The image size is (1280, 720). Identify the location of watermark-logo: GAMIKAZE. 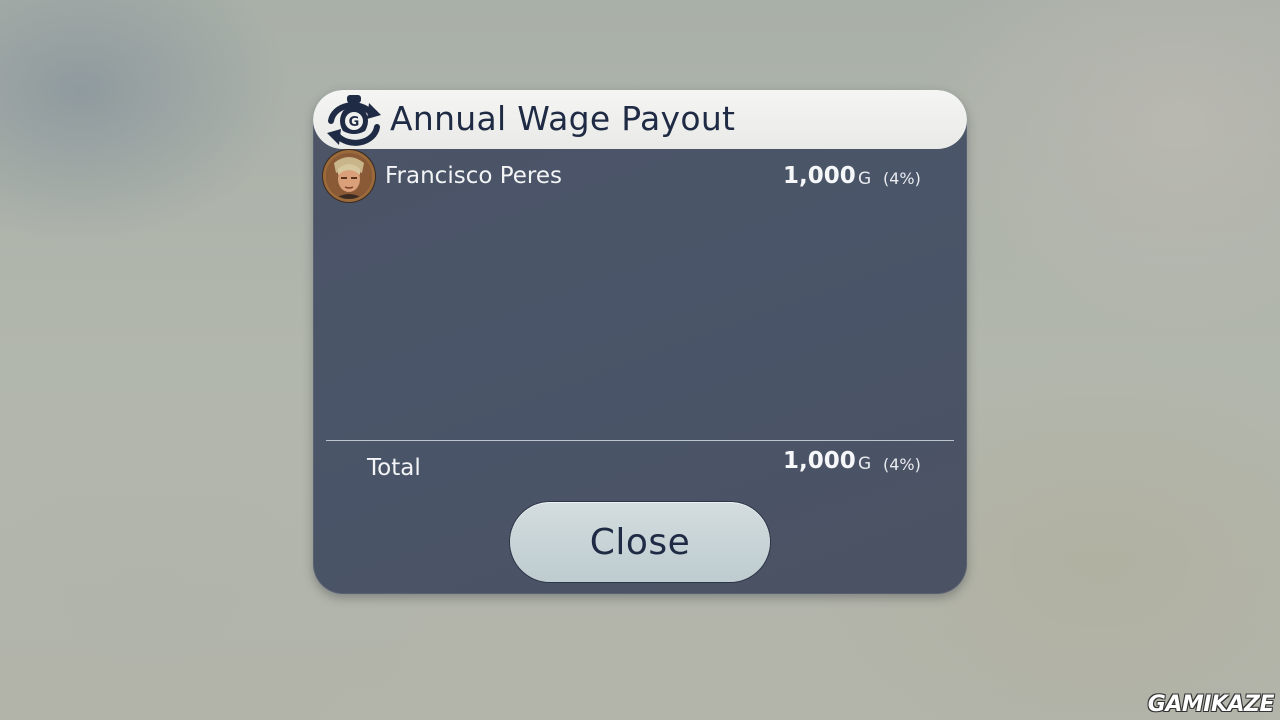
(1211, 704).